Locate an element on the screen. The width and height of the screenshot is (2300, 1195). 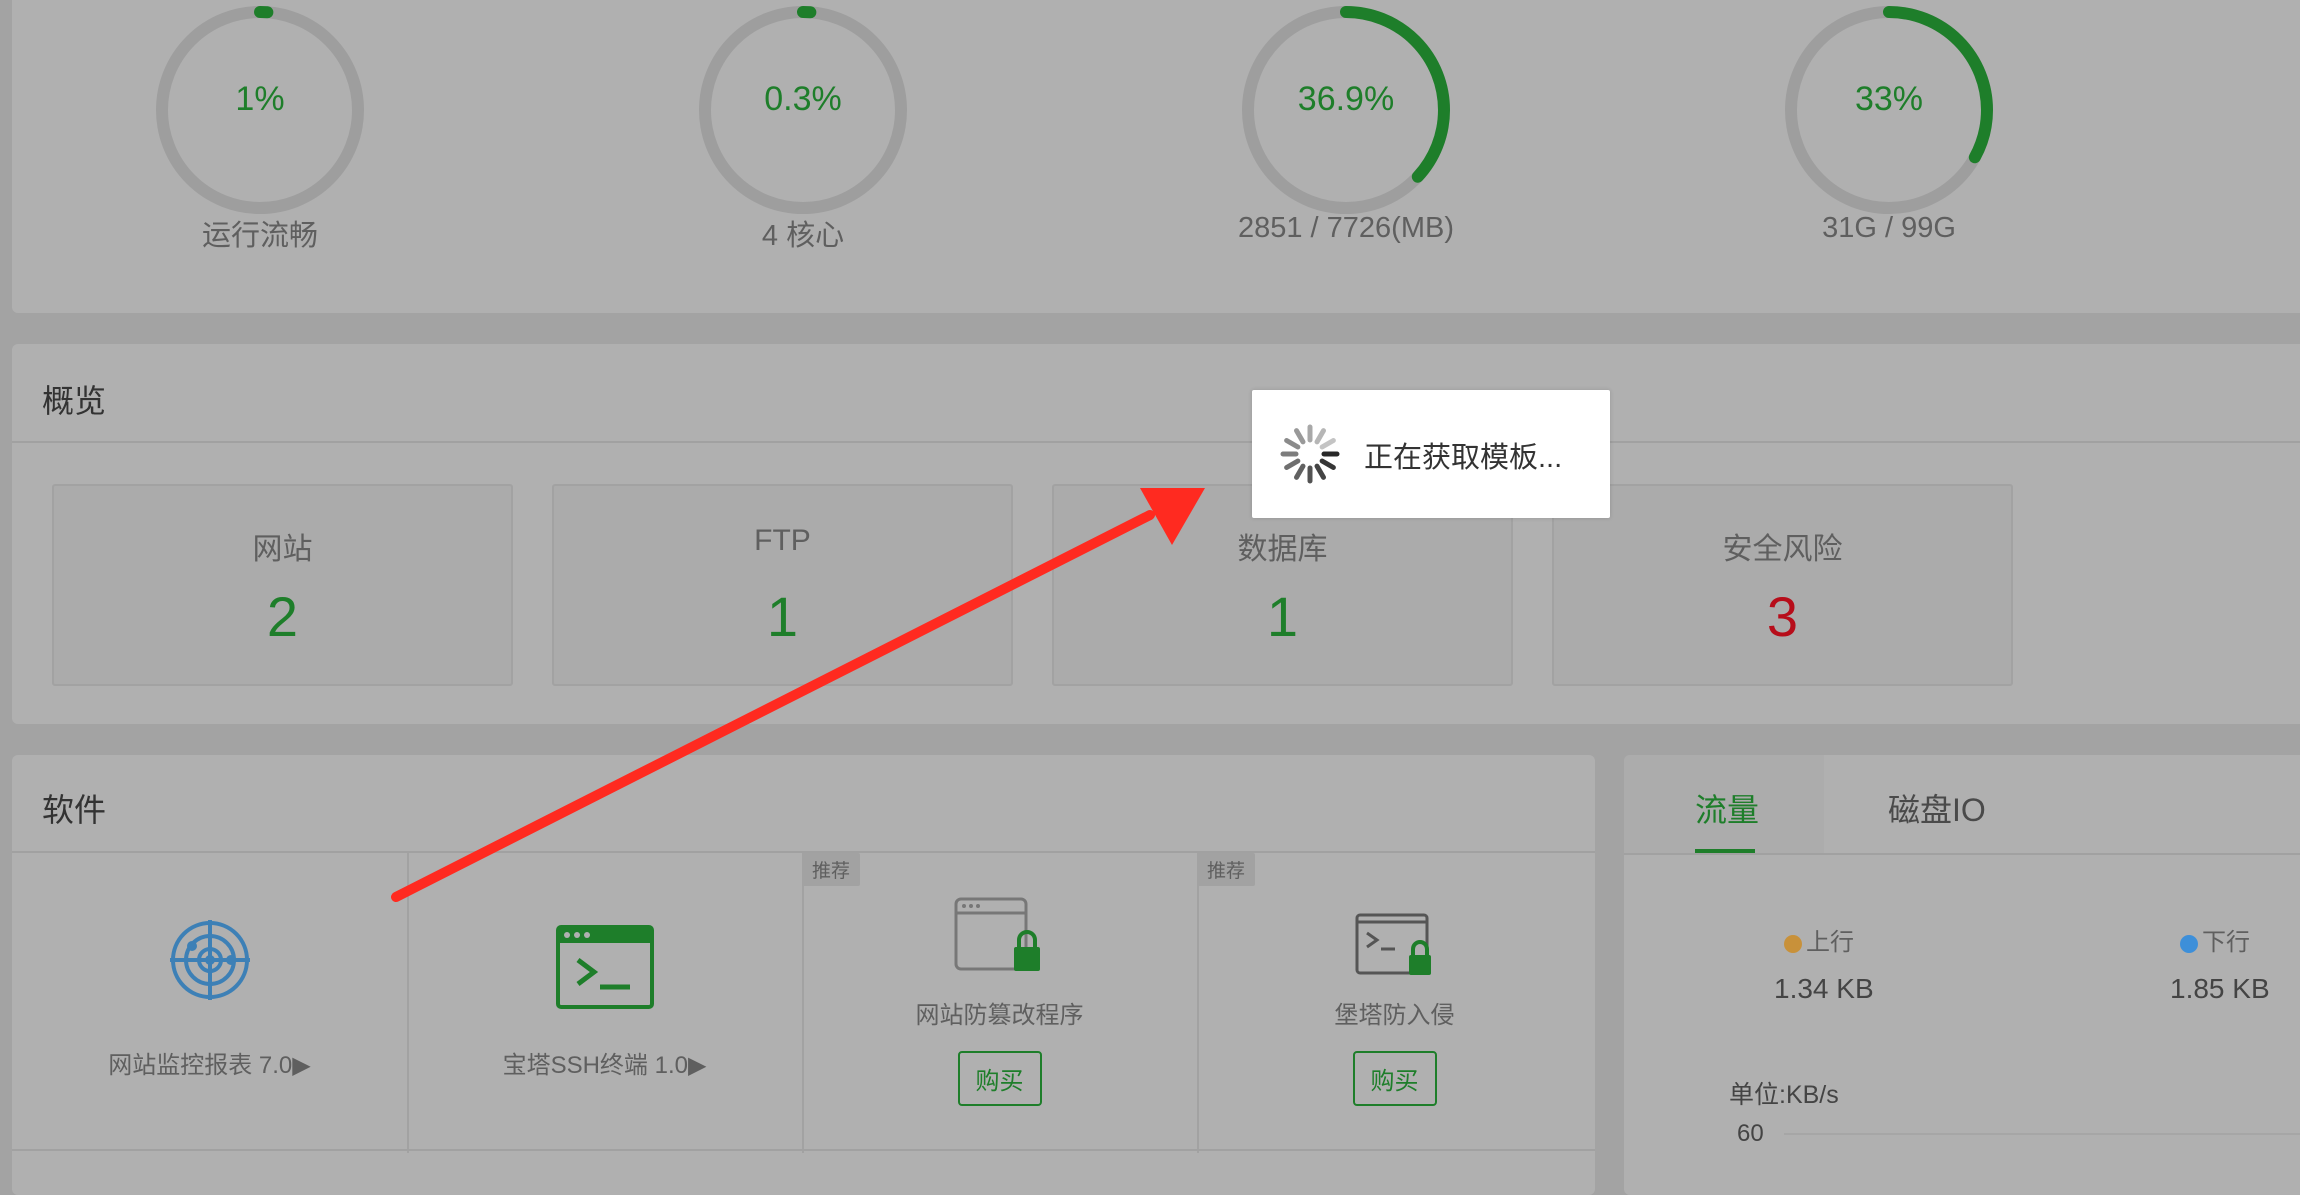
spinner-icon is located at coordinates (1310, 454).